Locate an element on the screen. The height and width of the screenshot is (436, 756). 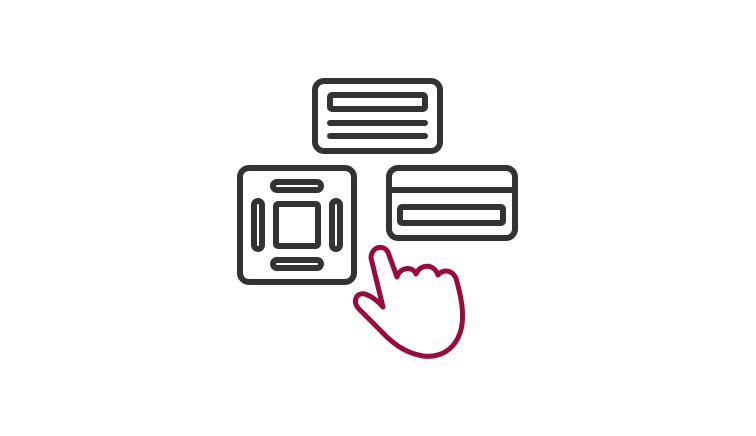
pointing-hand-icon is located at coordinates (409, 302).